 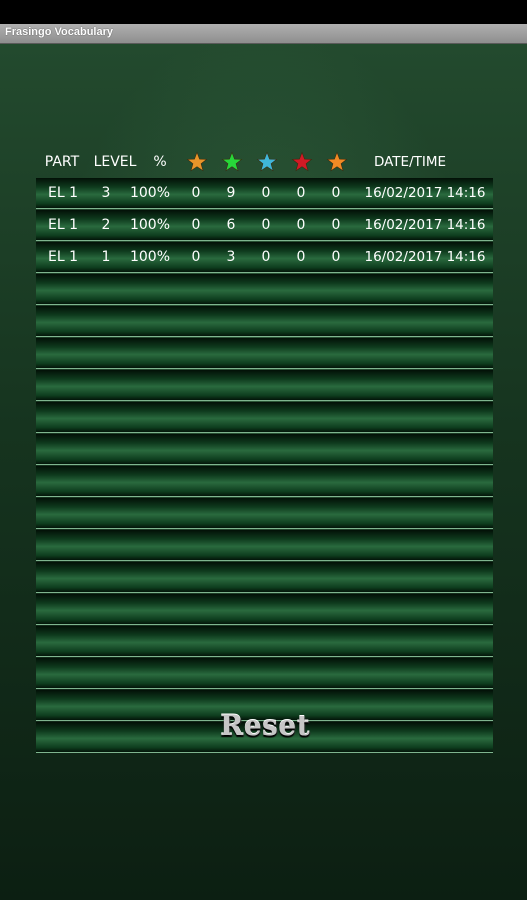 I want to click on header-part: PART, so click(x=62, y=162).